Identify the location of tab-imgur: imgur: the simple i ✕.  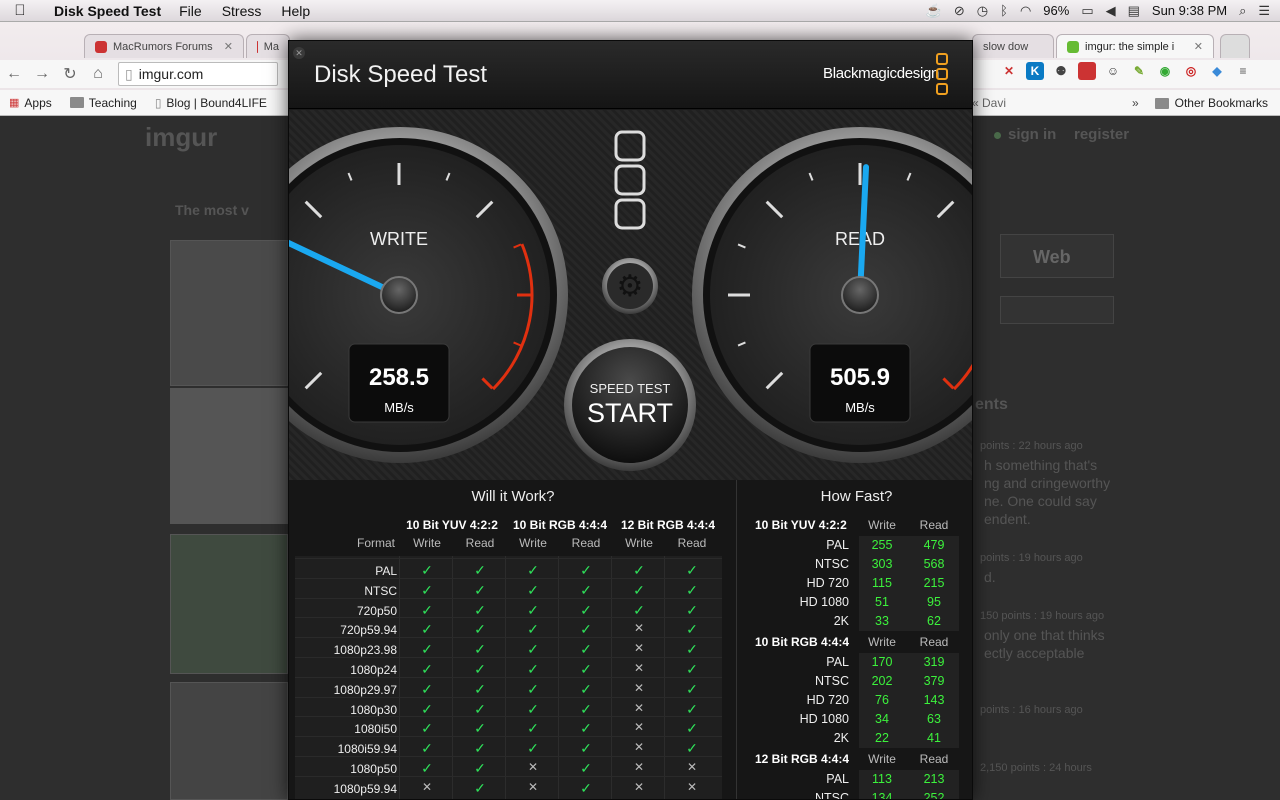
(1135, 46).